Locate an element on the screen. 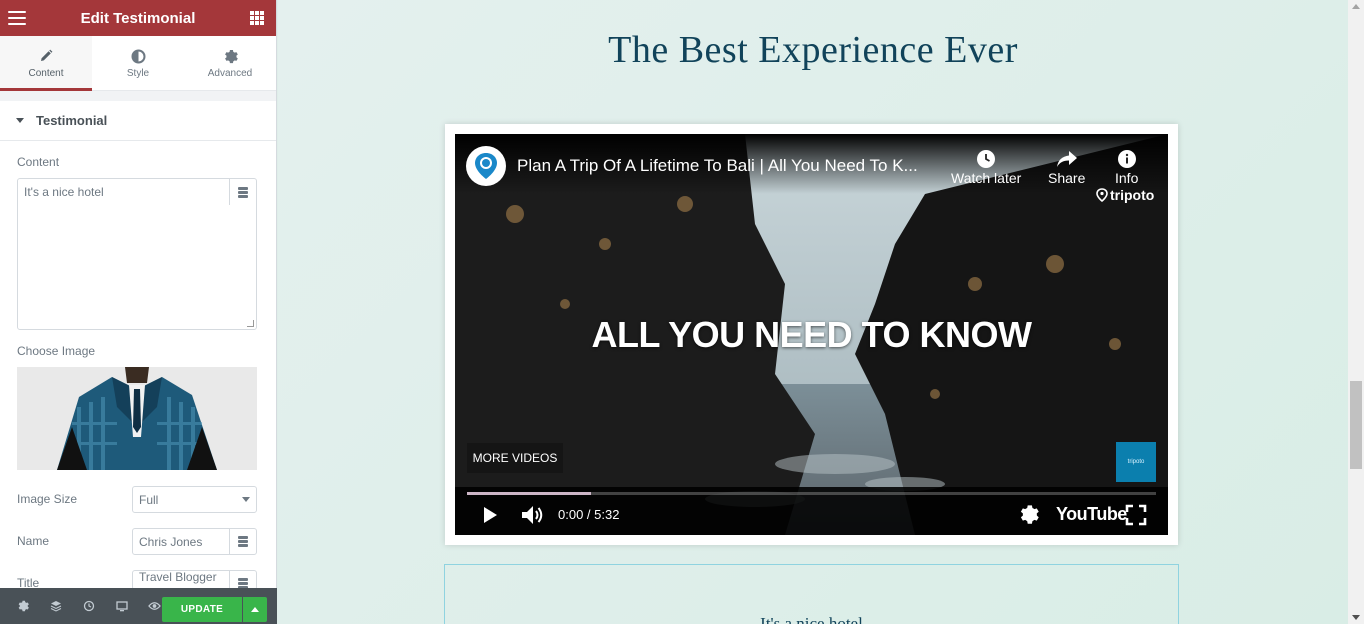  content-textarea: It's a nice hotel is located at coordinates (137, 254).